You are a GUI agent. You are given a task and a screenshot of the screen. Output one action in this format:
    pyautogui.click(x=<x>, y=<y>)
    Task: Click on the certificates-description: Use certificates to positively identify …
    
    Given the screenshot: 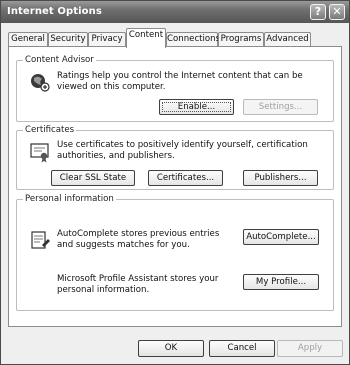 What is the action you would take?
    pyautogui.click(x=182, y=150)
    